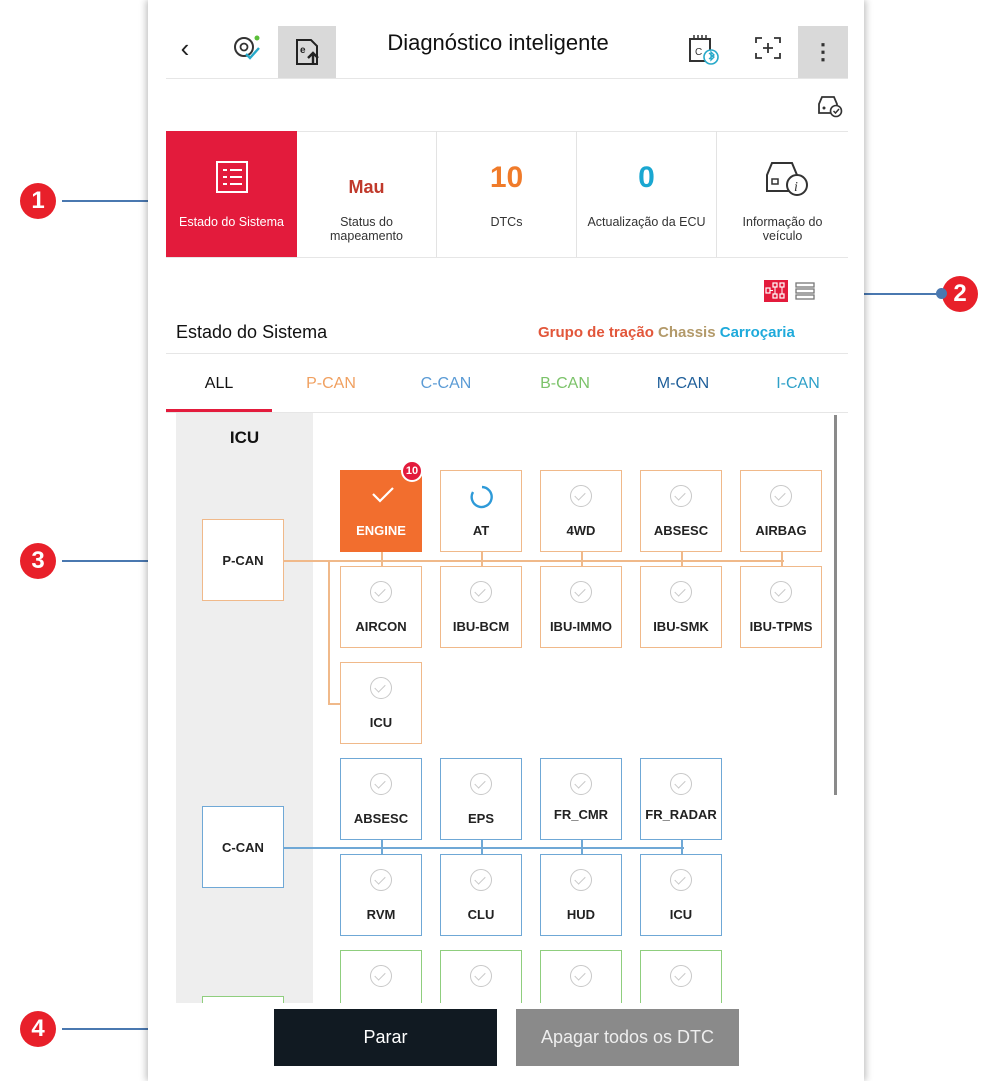 This screenshot has width=999, height=1081. I want to click on tile-label: Estado do Sistema, so click(231, 222).